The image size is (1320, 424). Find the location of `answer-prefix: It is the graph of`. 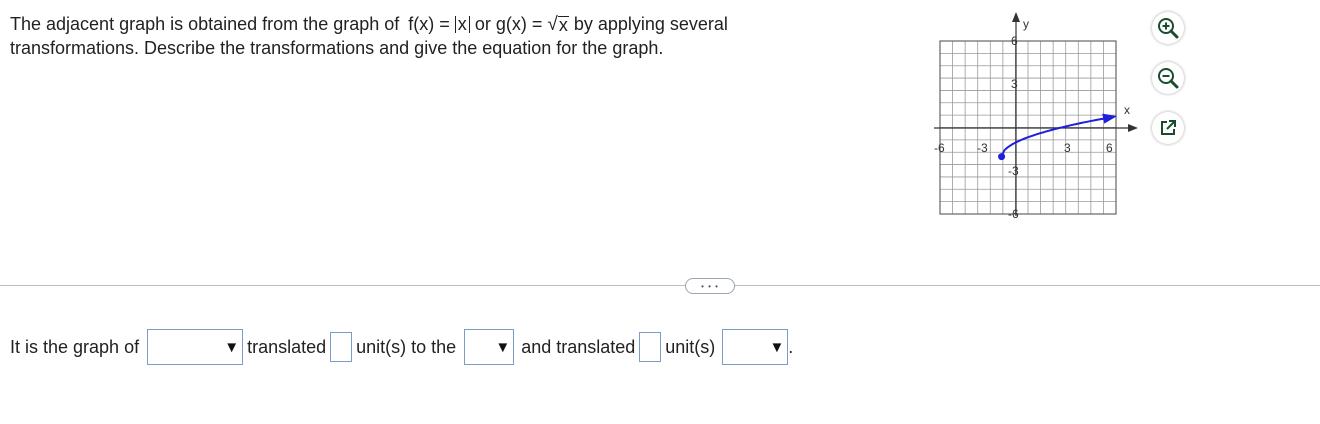

answer-prefix: It is the graph of is located at coordinates (75, 346).